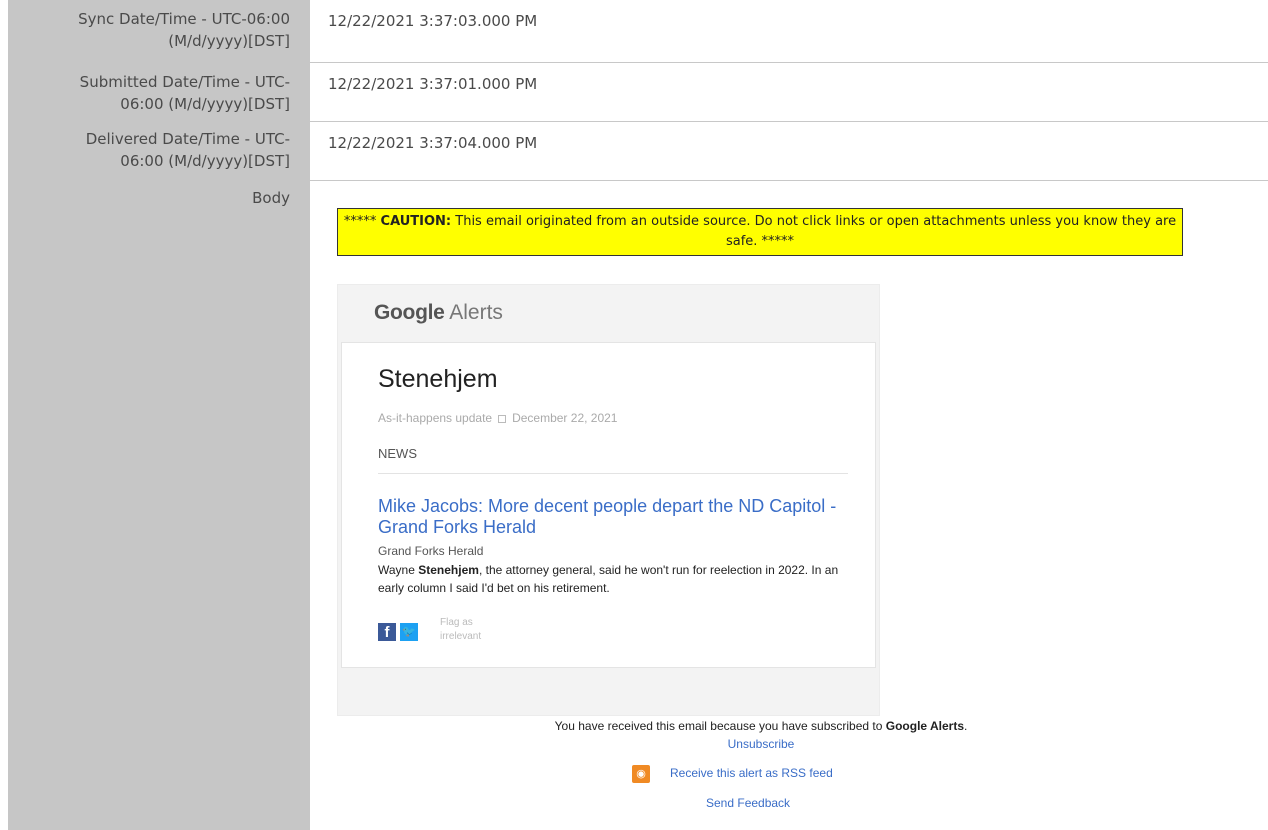 The image size is (1268, 830). I want to click on alert-meta: As-it-happens update December 22, 2021, so click(498, 418).